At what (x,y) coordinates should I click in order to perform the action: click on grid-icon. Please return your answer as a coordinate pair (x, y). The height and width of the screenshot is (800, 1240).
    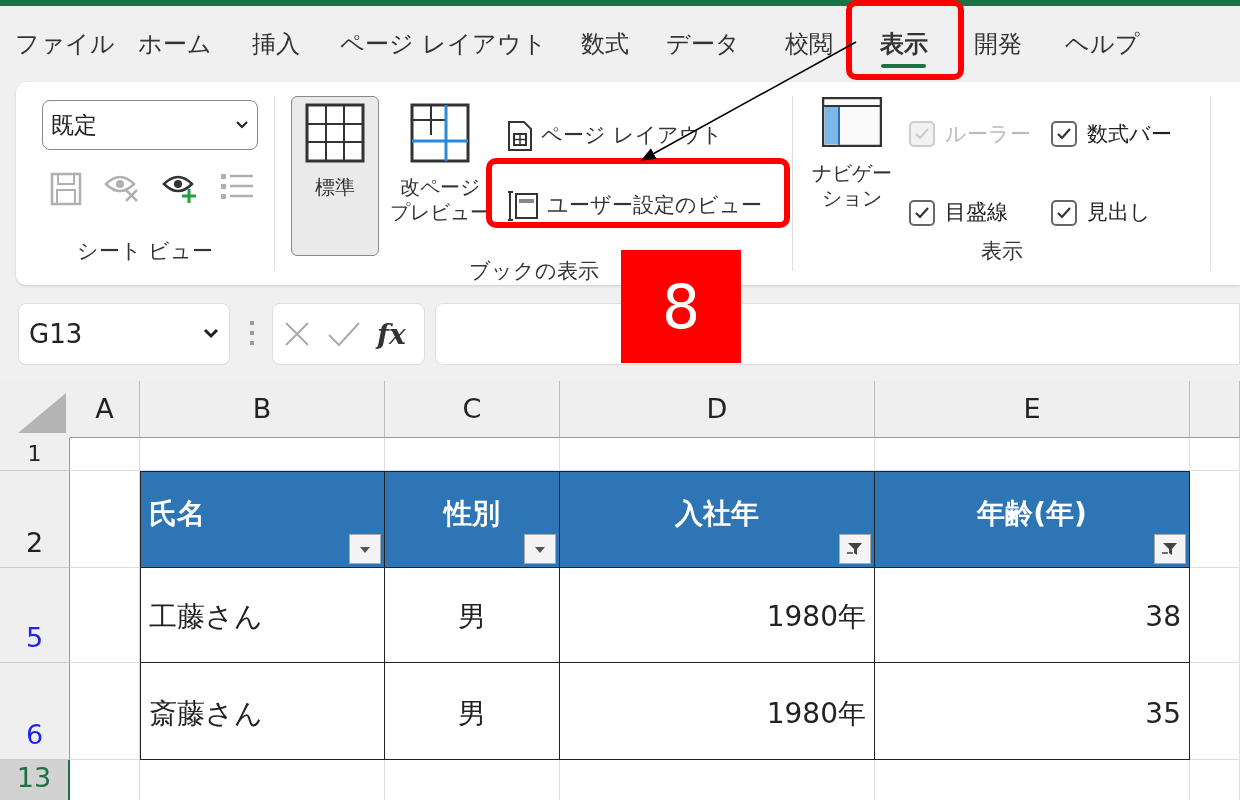
    Looking at the image, I should click on (335, 133).